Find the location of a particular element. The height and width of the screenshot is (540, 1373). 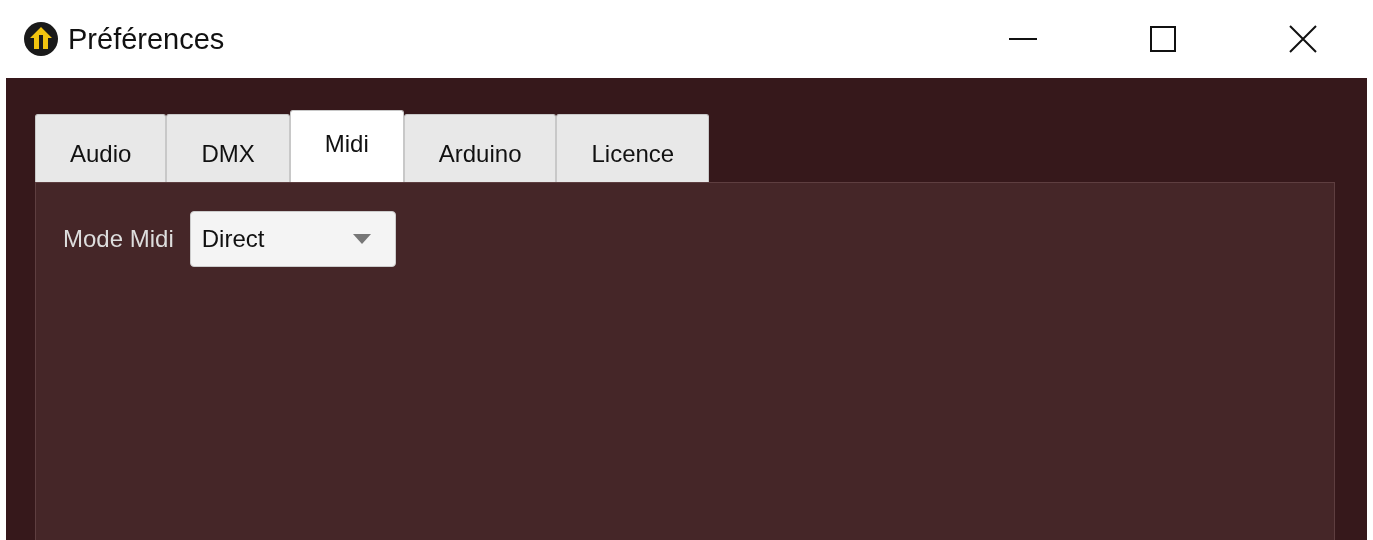

caret-icon is located at coordinates (361, 239).